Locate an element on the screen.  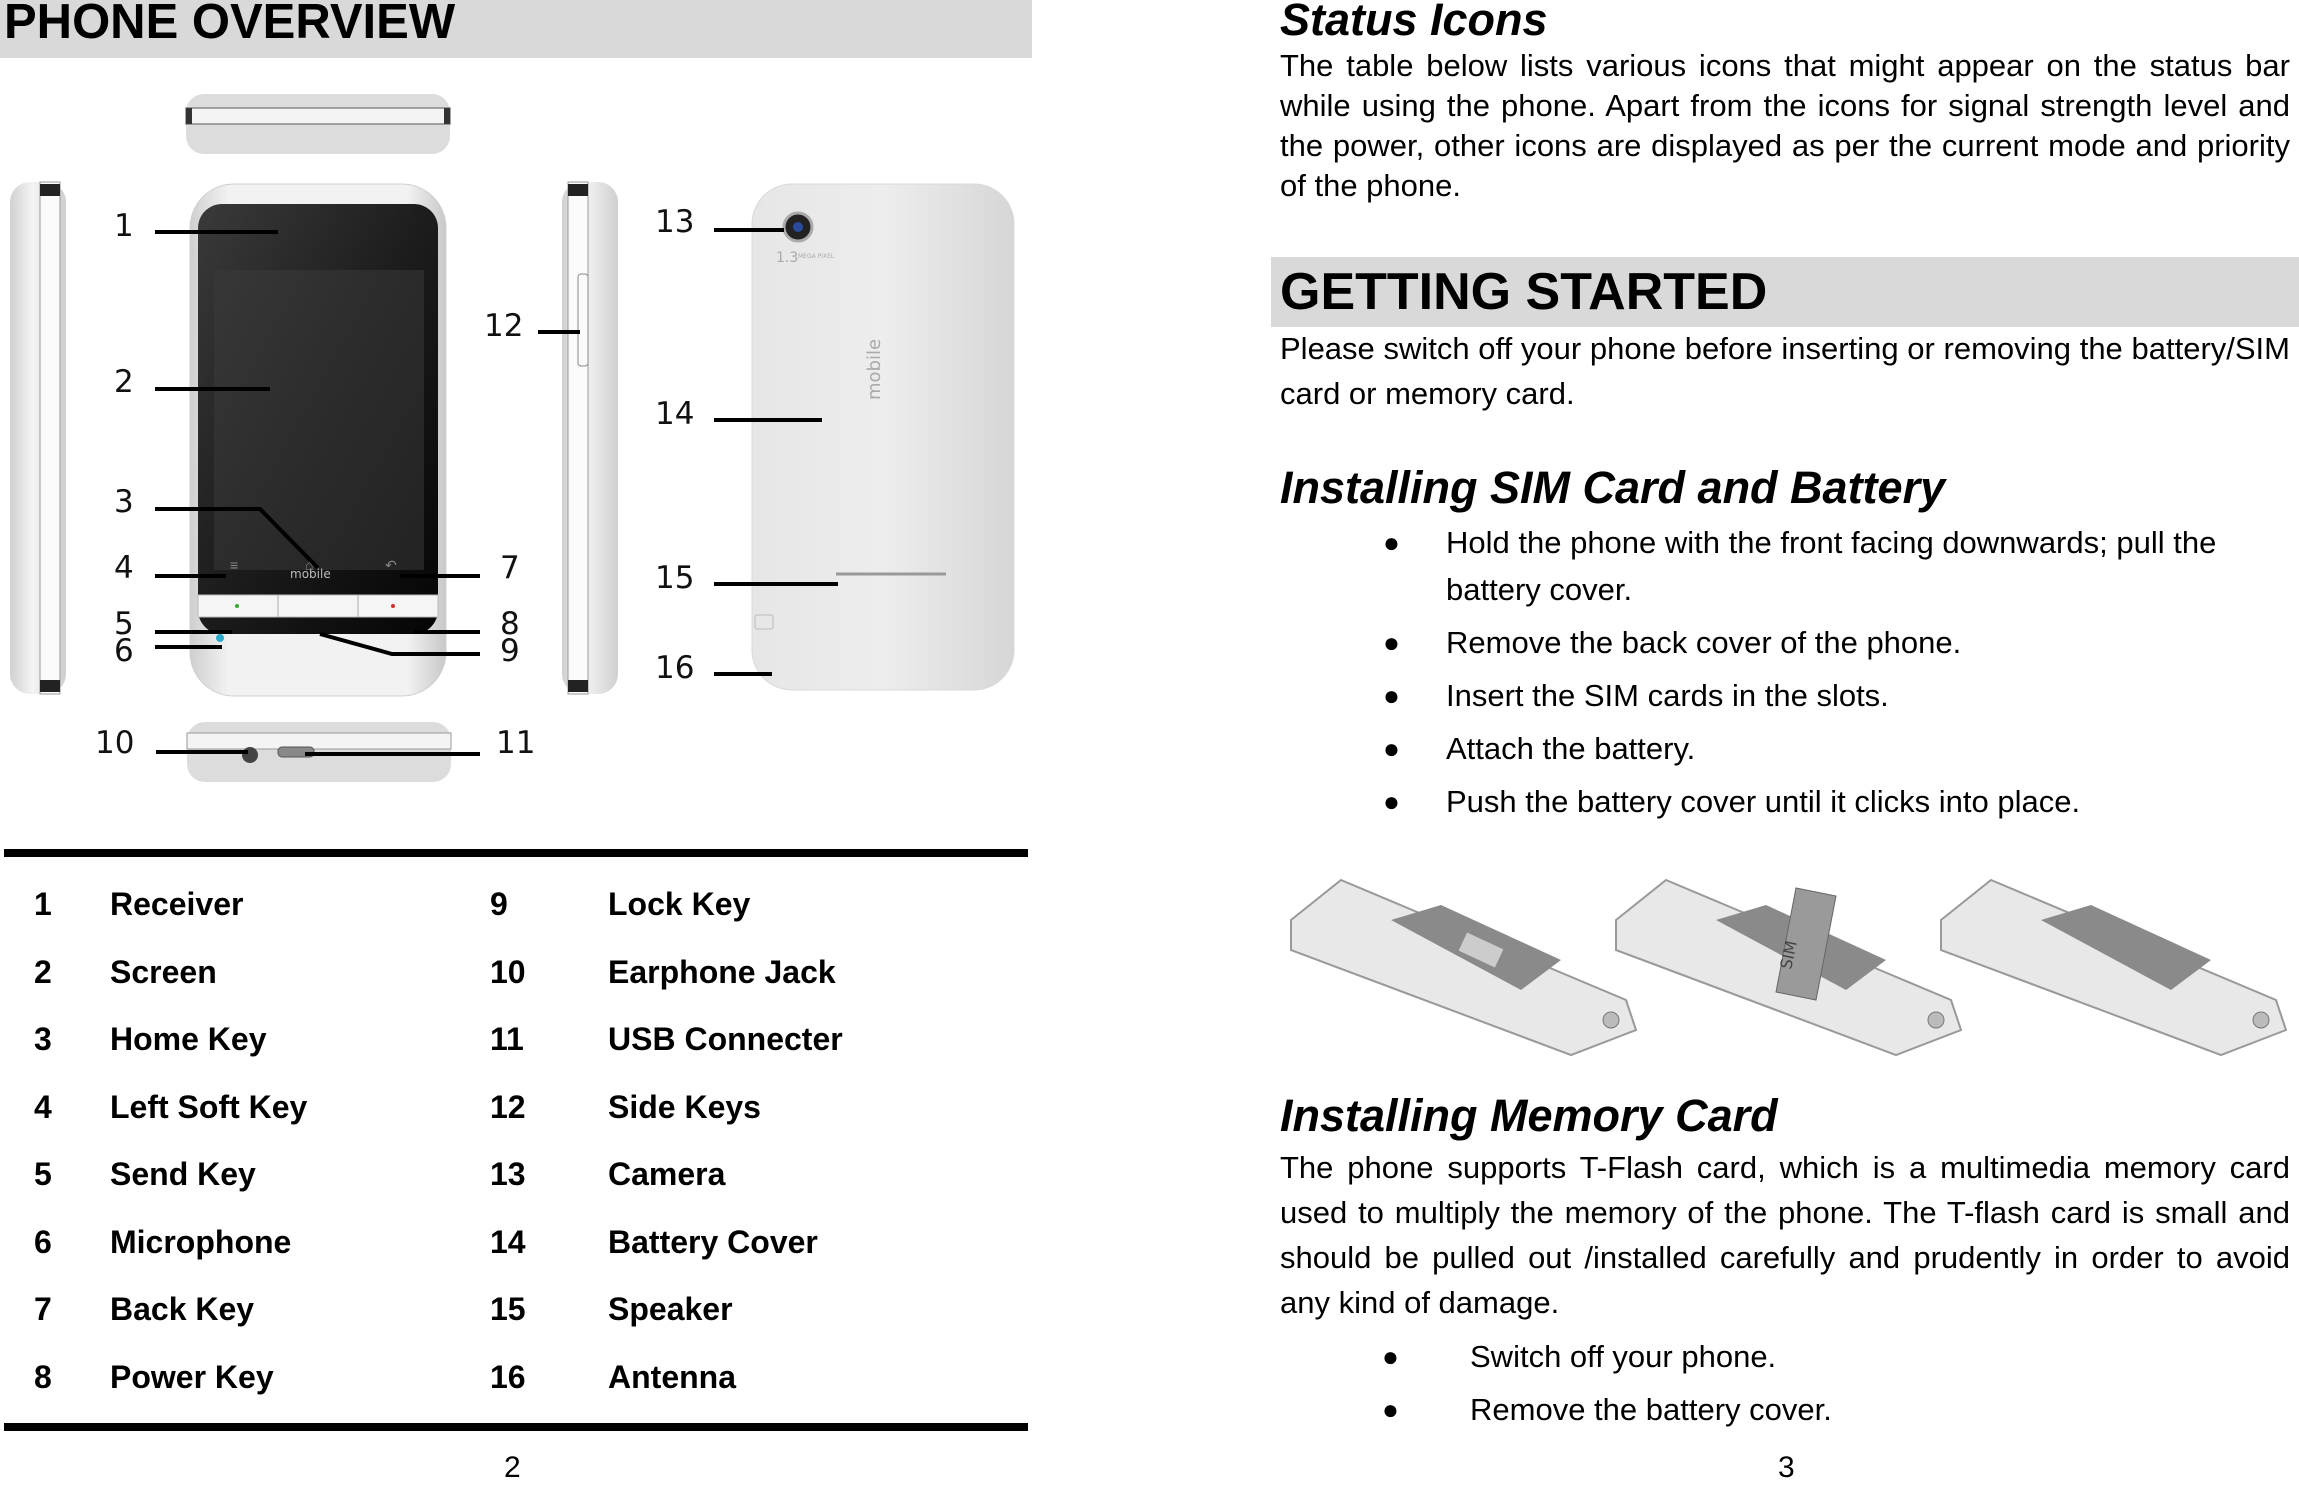
table-row: 6 Microphone 14 Battery Cover is located at coordinates (516, 1243).